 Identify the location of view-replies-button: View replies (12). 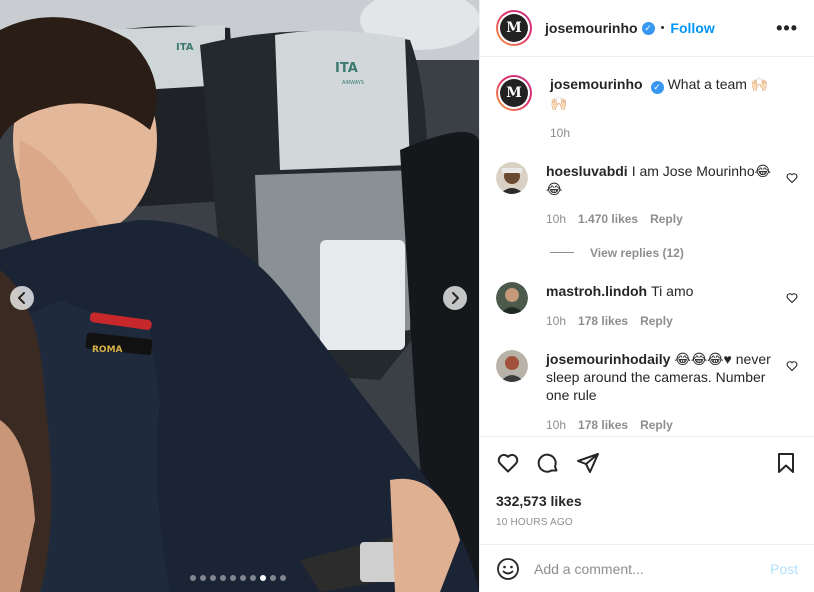
(674, 253).